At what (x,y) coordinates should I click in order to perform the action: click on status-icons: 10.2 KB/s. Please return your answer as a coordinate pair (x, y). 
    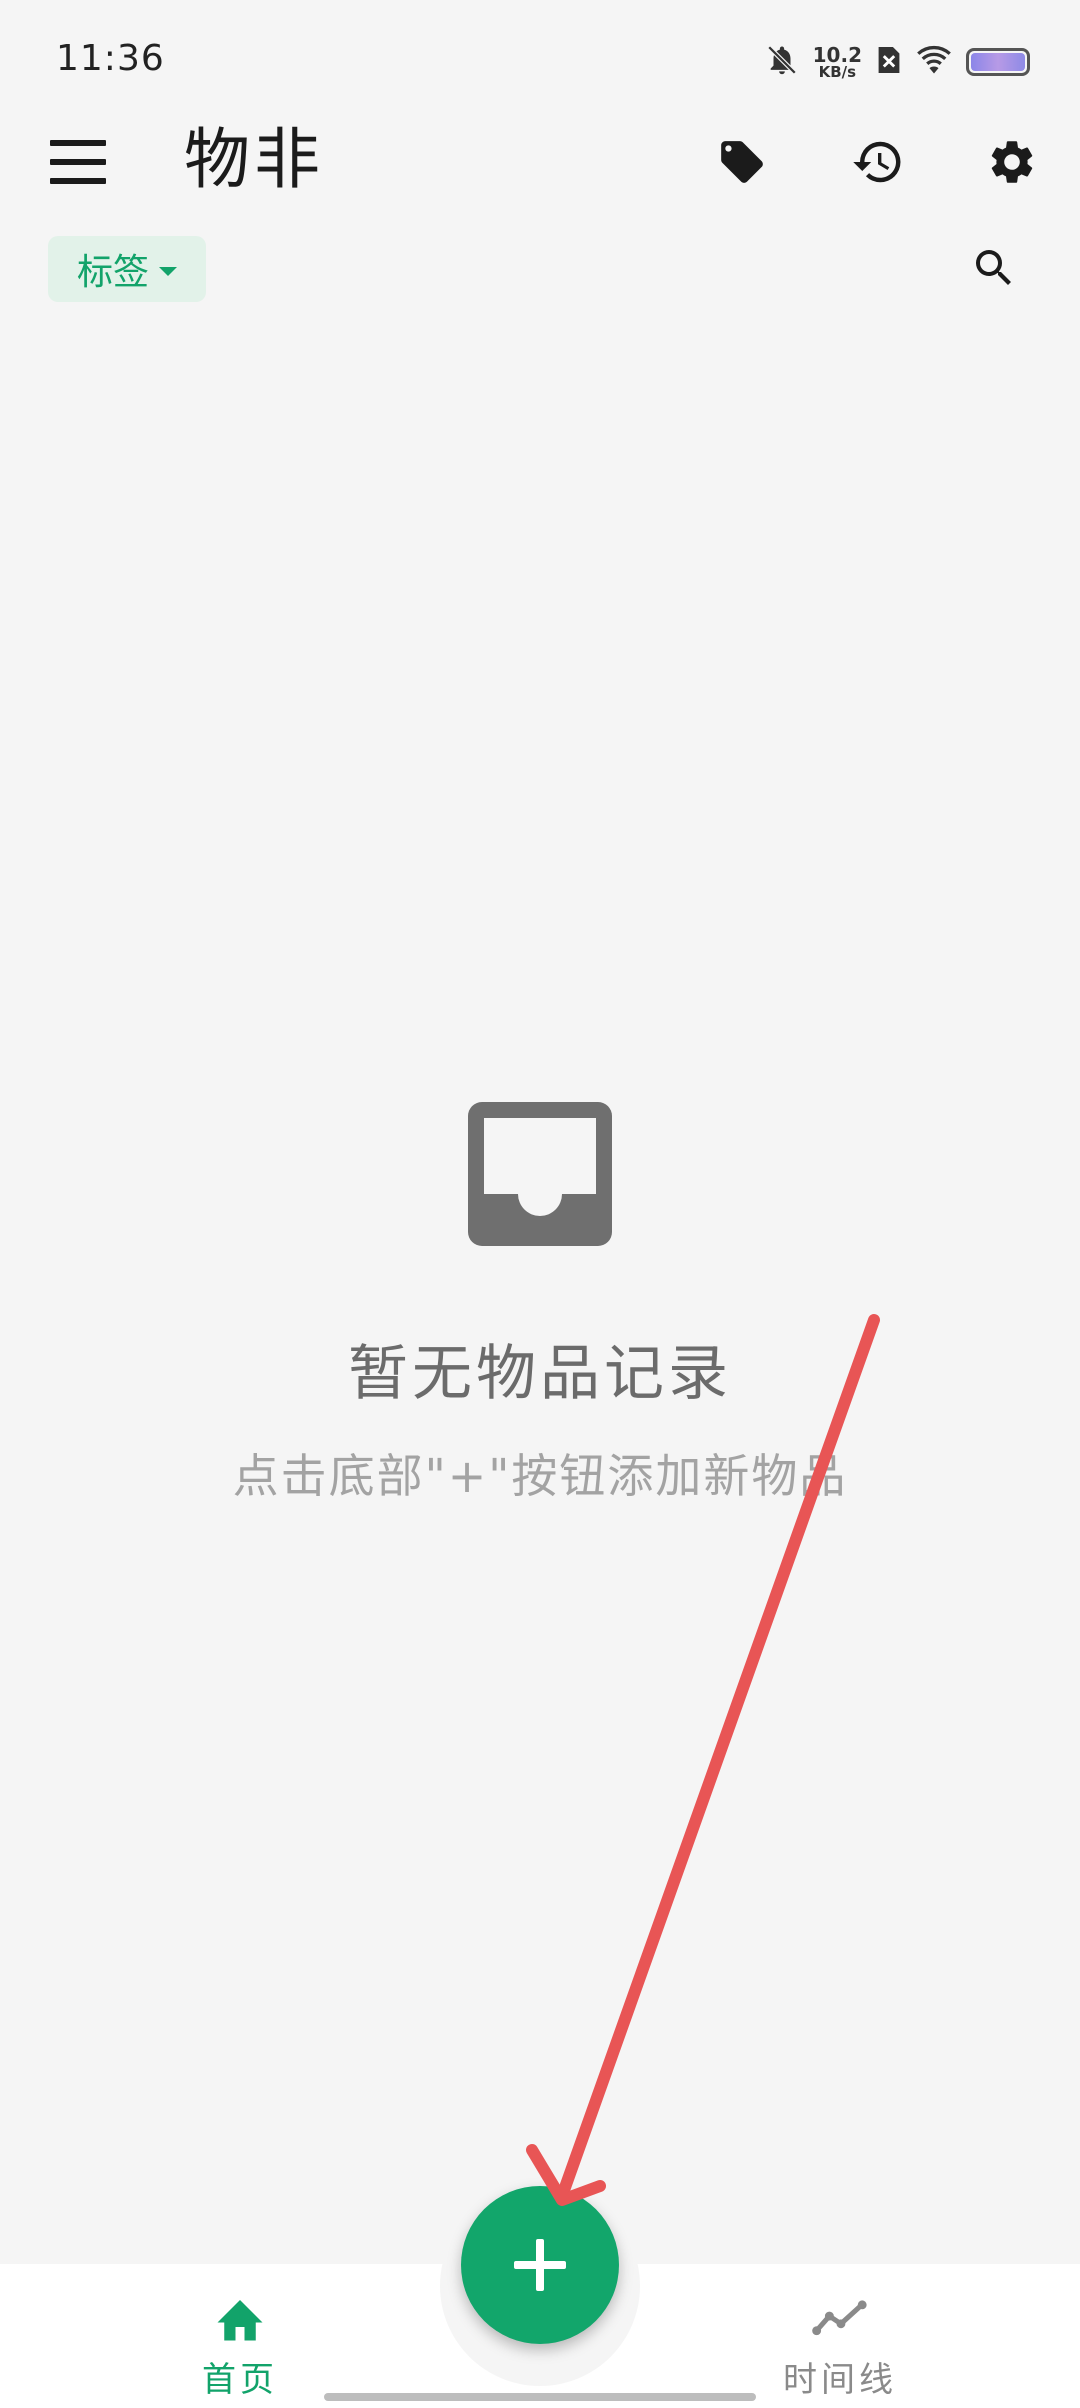
    Looking at the image, I should click on (897, 62).